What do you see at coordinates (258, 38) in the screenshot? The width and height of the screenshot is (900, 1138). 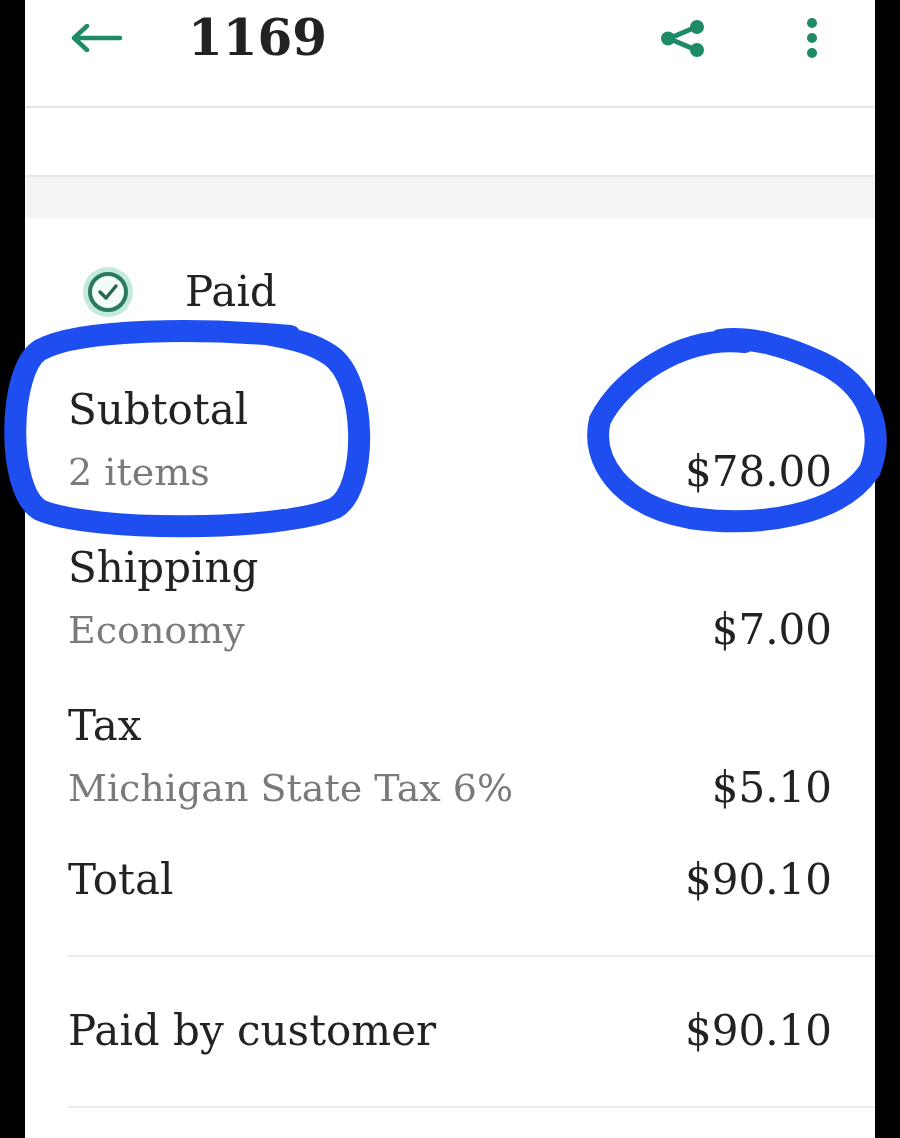 I see `order-title: 1169` at bounding box center [258, 38].